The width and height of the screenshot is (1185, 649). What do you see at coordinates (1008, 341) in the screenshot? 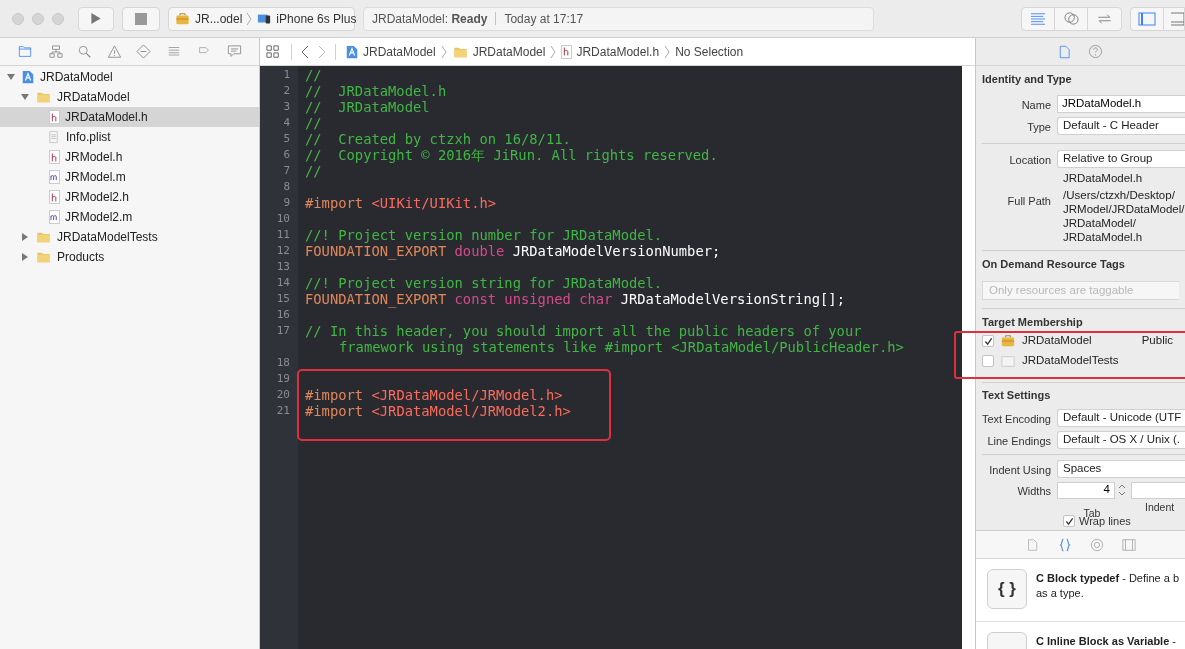
I see `toolbox-icon` at bounding box center [1008, 341].